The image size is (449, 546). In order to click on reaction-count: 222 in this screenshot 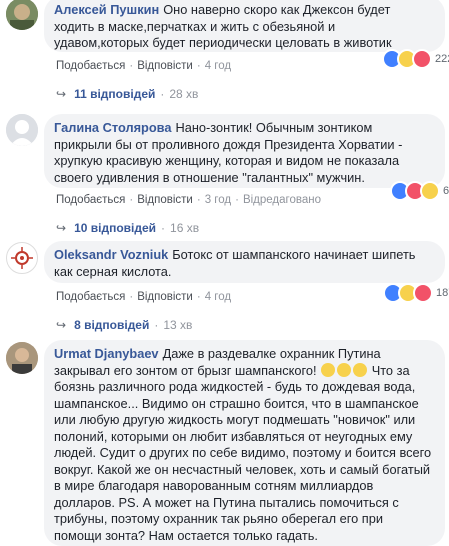, I will do `click(442, 59)`.